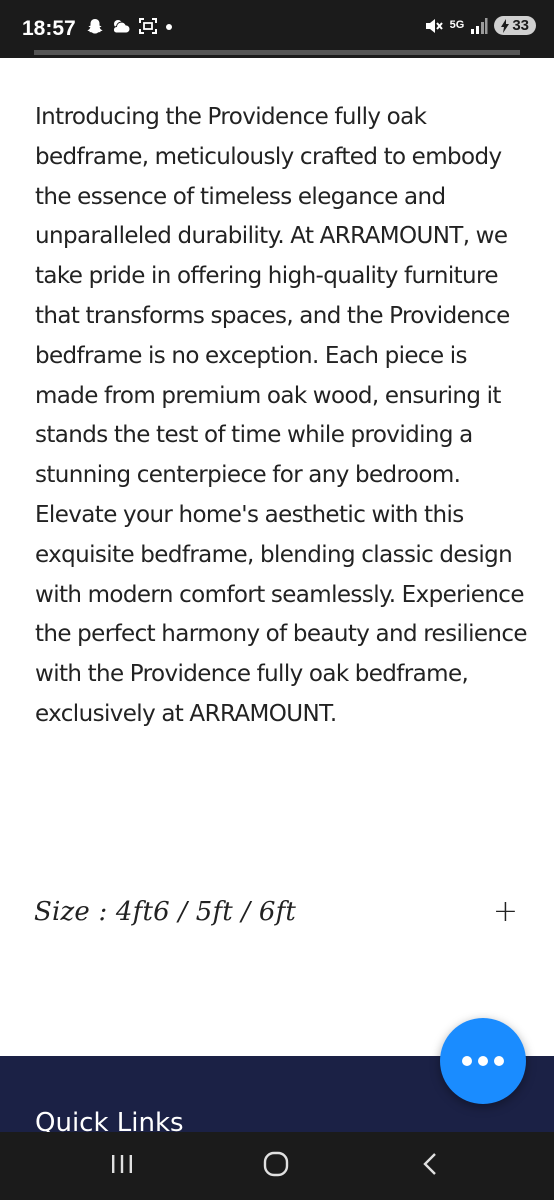 This screenshot has width=554, height=1200. What do you see at coordinates (520, 25) in the screenshot?
I see `battery-level: 33` at bounding box center [520, 25].